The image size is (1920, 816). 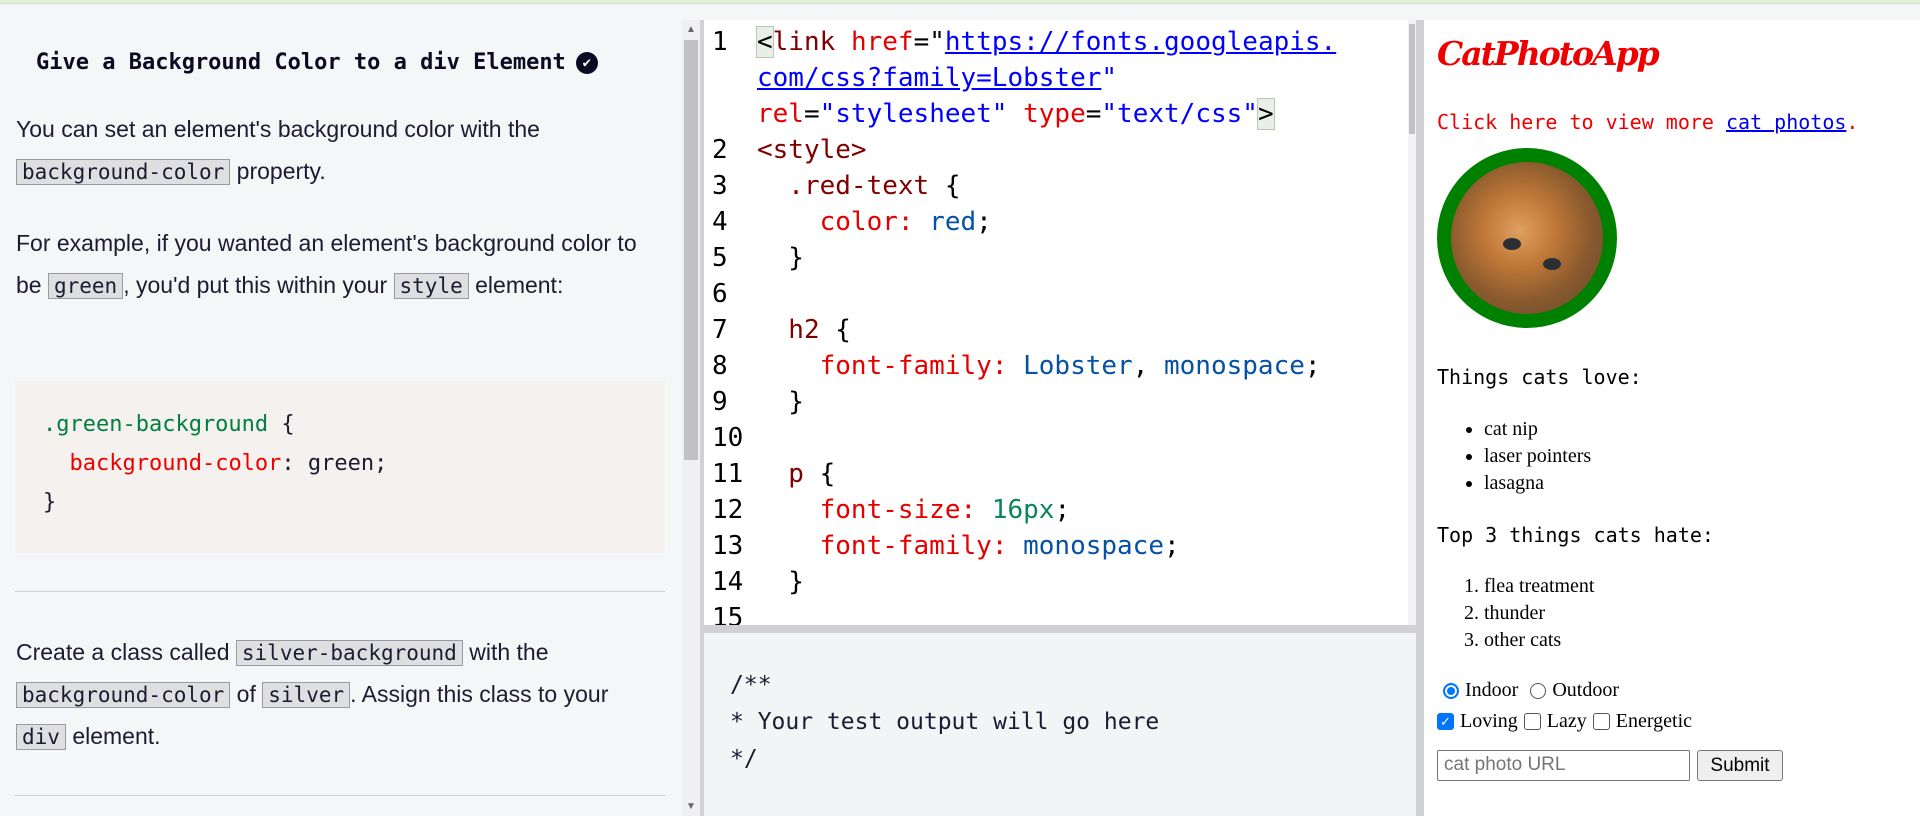 I want to click on code-line: color: red;, so click(x=874, y=222).